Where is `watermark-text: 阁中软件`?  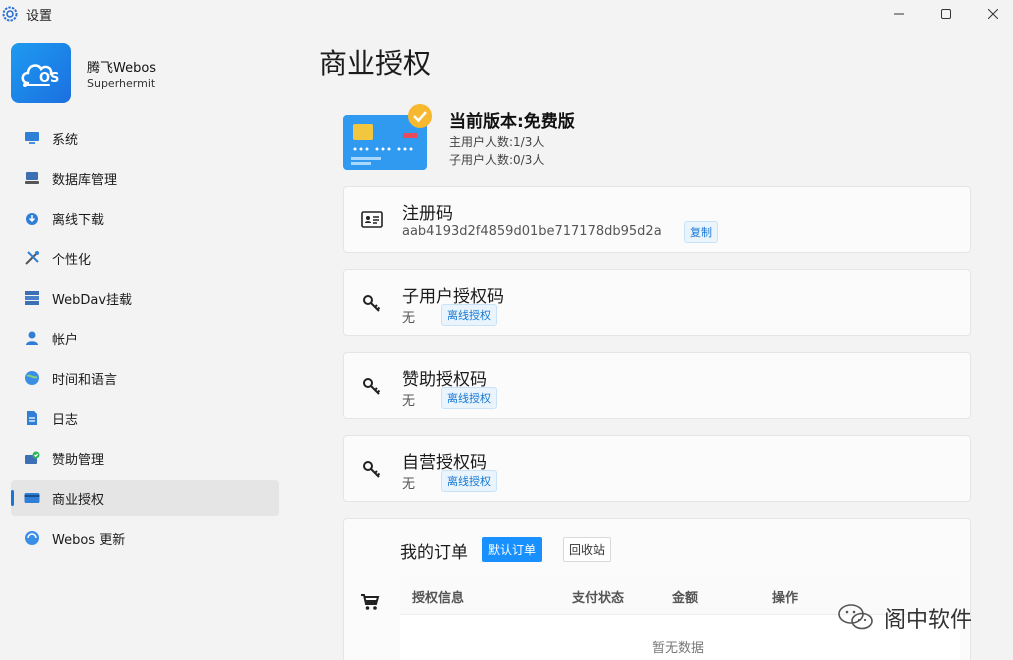
watermark-text: 阁中软件 is located at coordinates (928, 620).